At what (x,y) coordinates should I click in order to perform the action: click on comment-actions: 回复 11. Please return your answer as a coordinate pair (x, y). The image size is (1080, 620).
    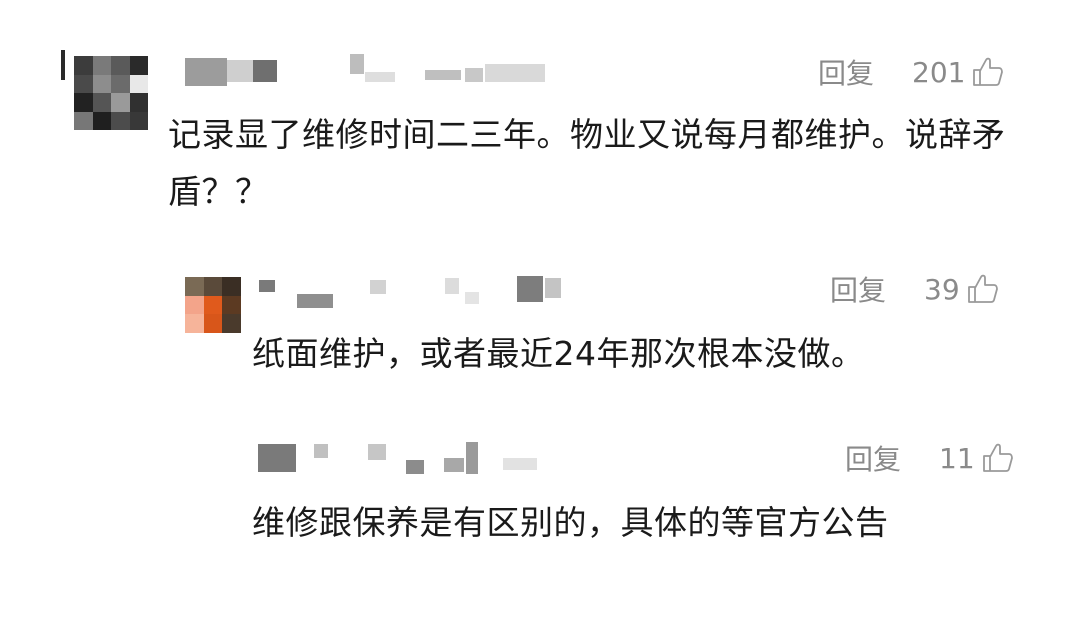
    Looking at the image, I should click on (930, 458).